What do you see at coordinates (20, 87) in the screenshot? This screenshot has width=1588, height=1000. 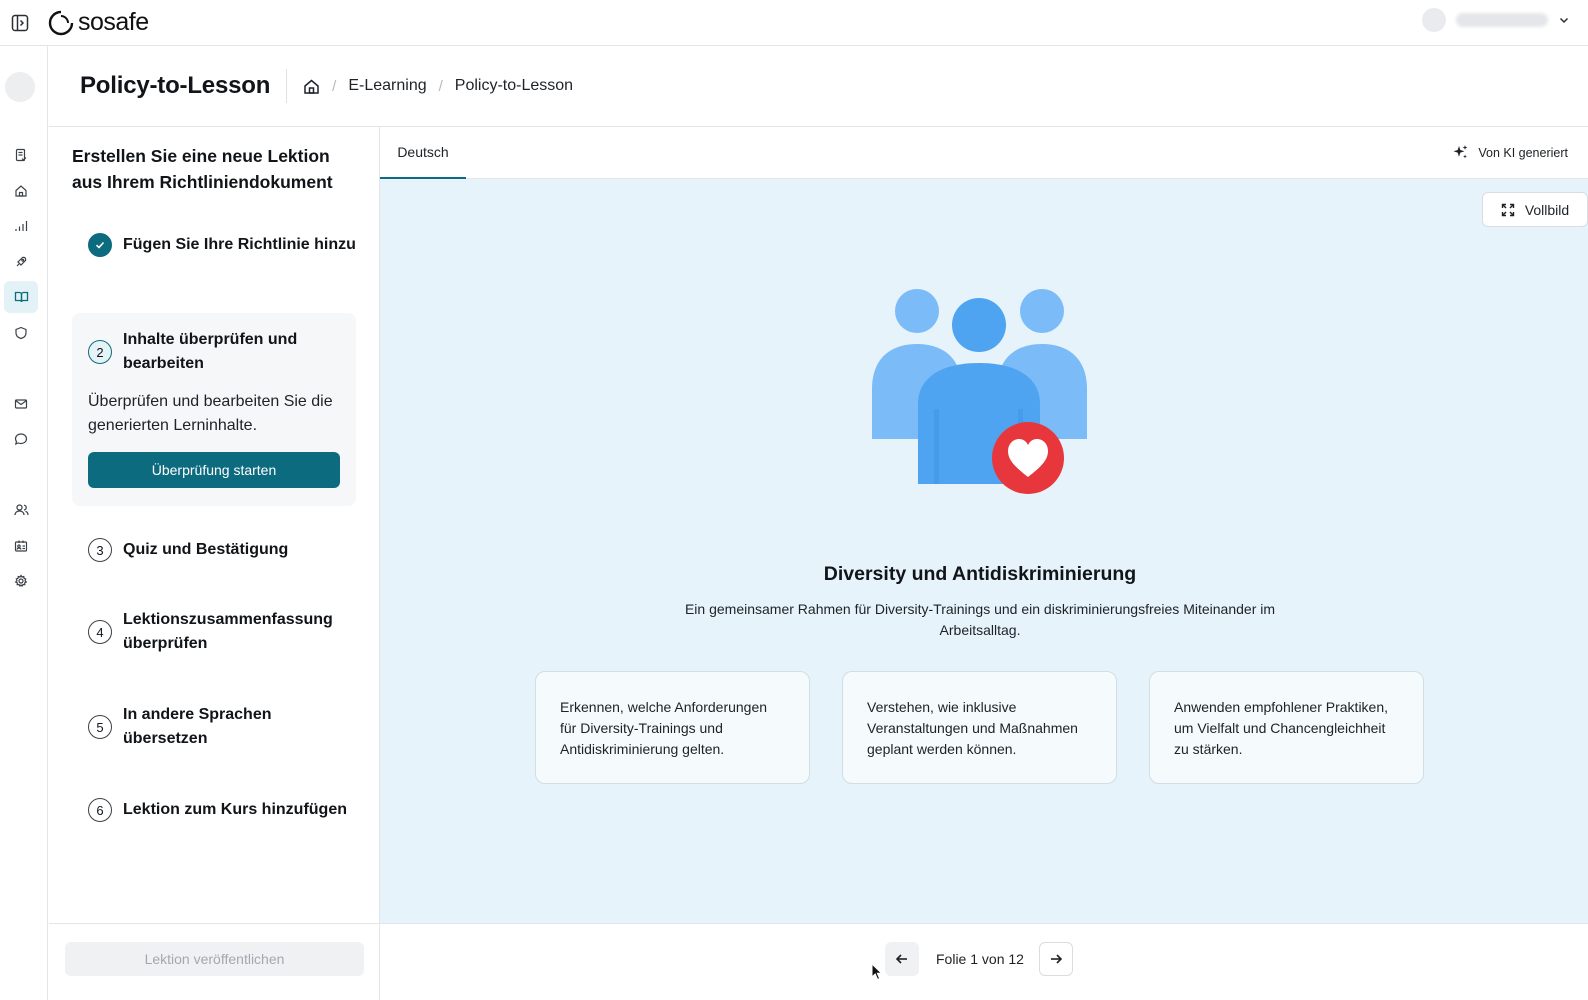 I see `org-avatar` at bounding box center [20, 87].